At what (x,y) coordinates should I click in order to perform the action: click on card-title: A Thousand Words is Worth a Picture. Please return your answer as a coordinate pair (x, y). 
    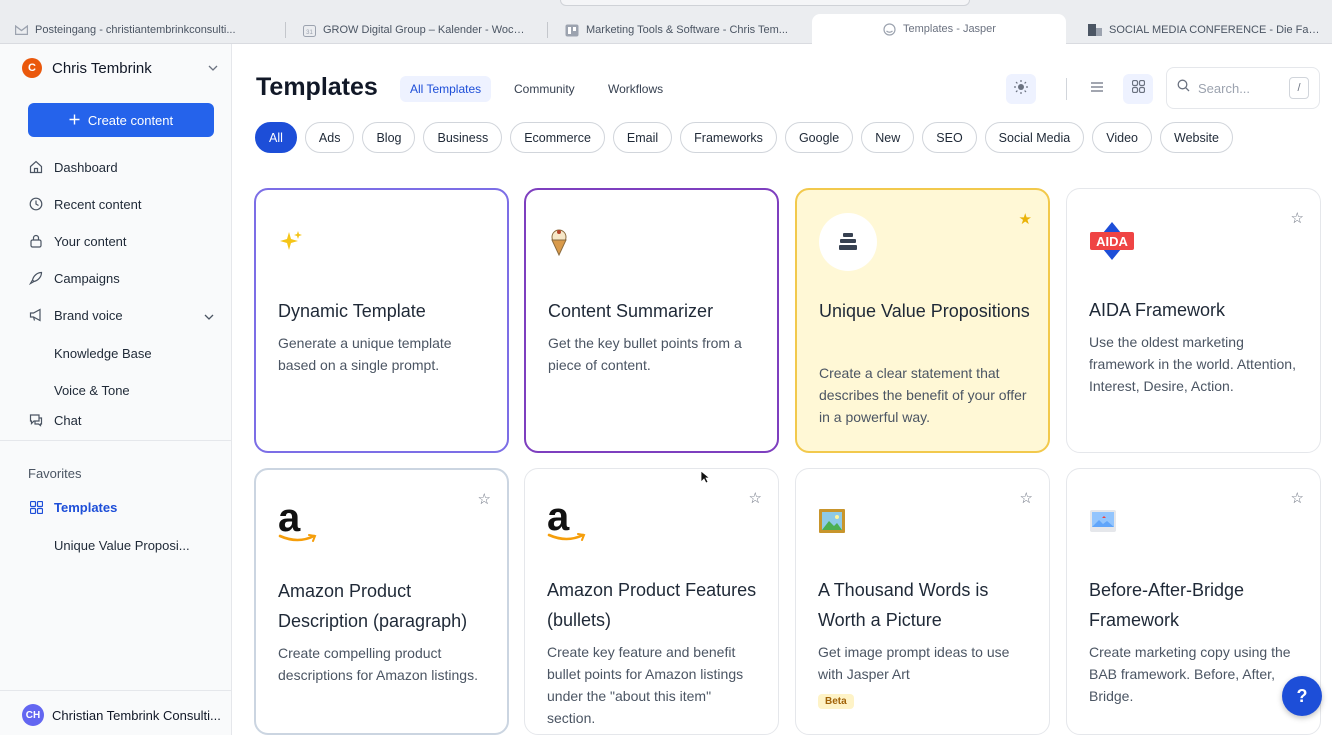
    Looking at the image, I should click on (903, 605).